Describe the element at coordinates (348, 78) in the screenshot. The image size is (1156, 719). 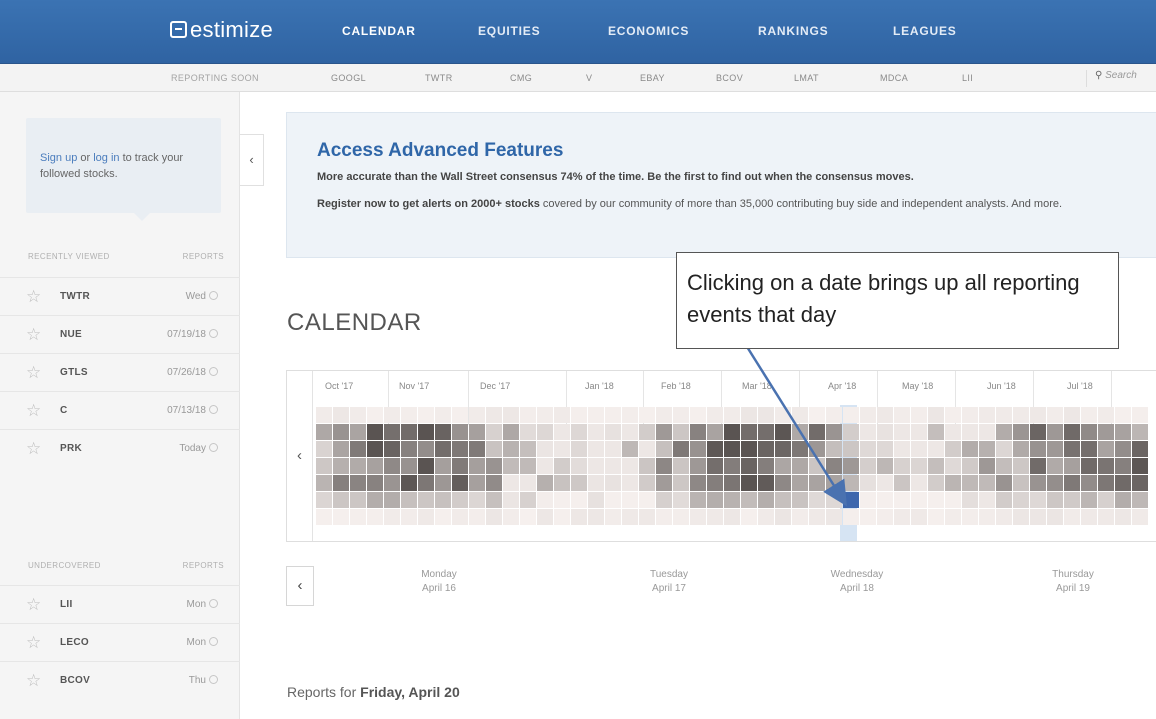
I see `ticker-link: GOOGL` at that location.